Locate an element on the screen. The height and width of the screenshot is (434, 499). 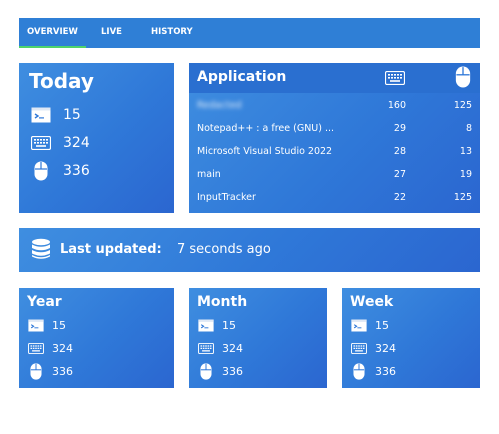
year-panel: Year 15 324 336 is located at coordinates (96, 338).